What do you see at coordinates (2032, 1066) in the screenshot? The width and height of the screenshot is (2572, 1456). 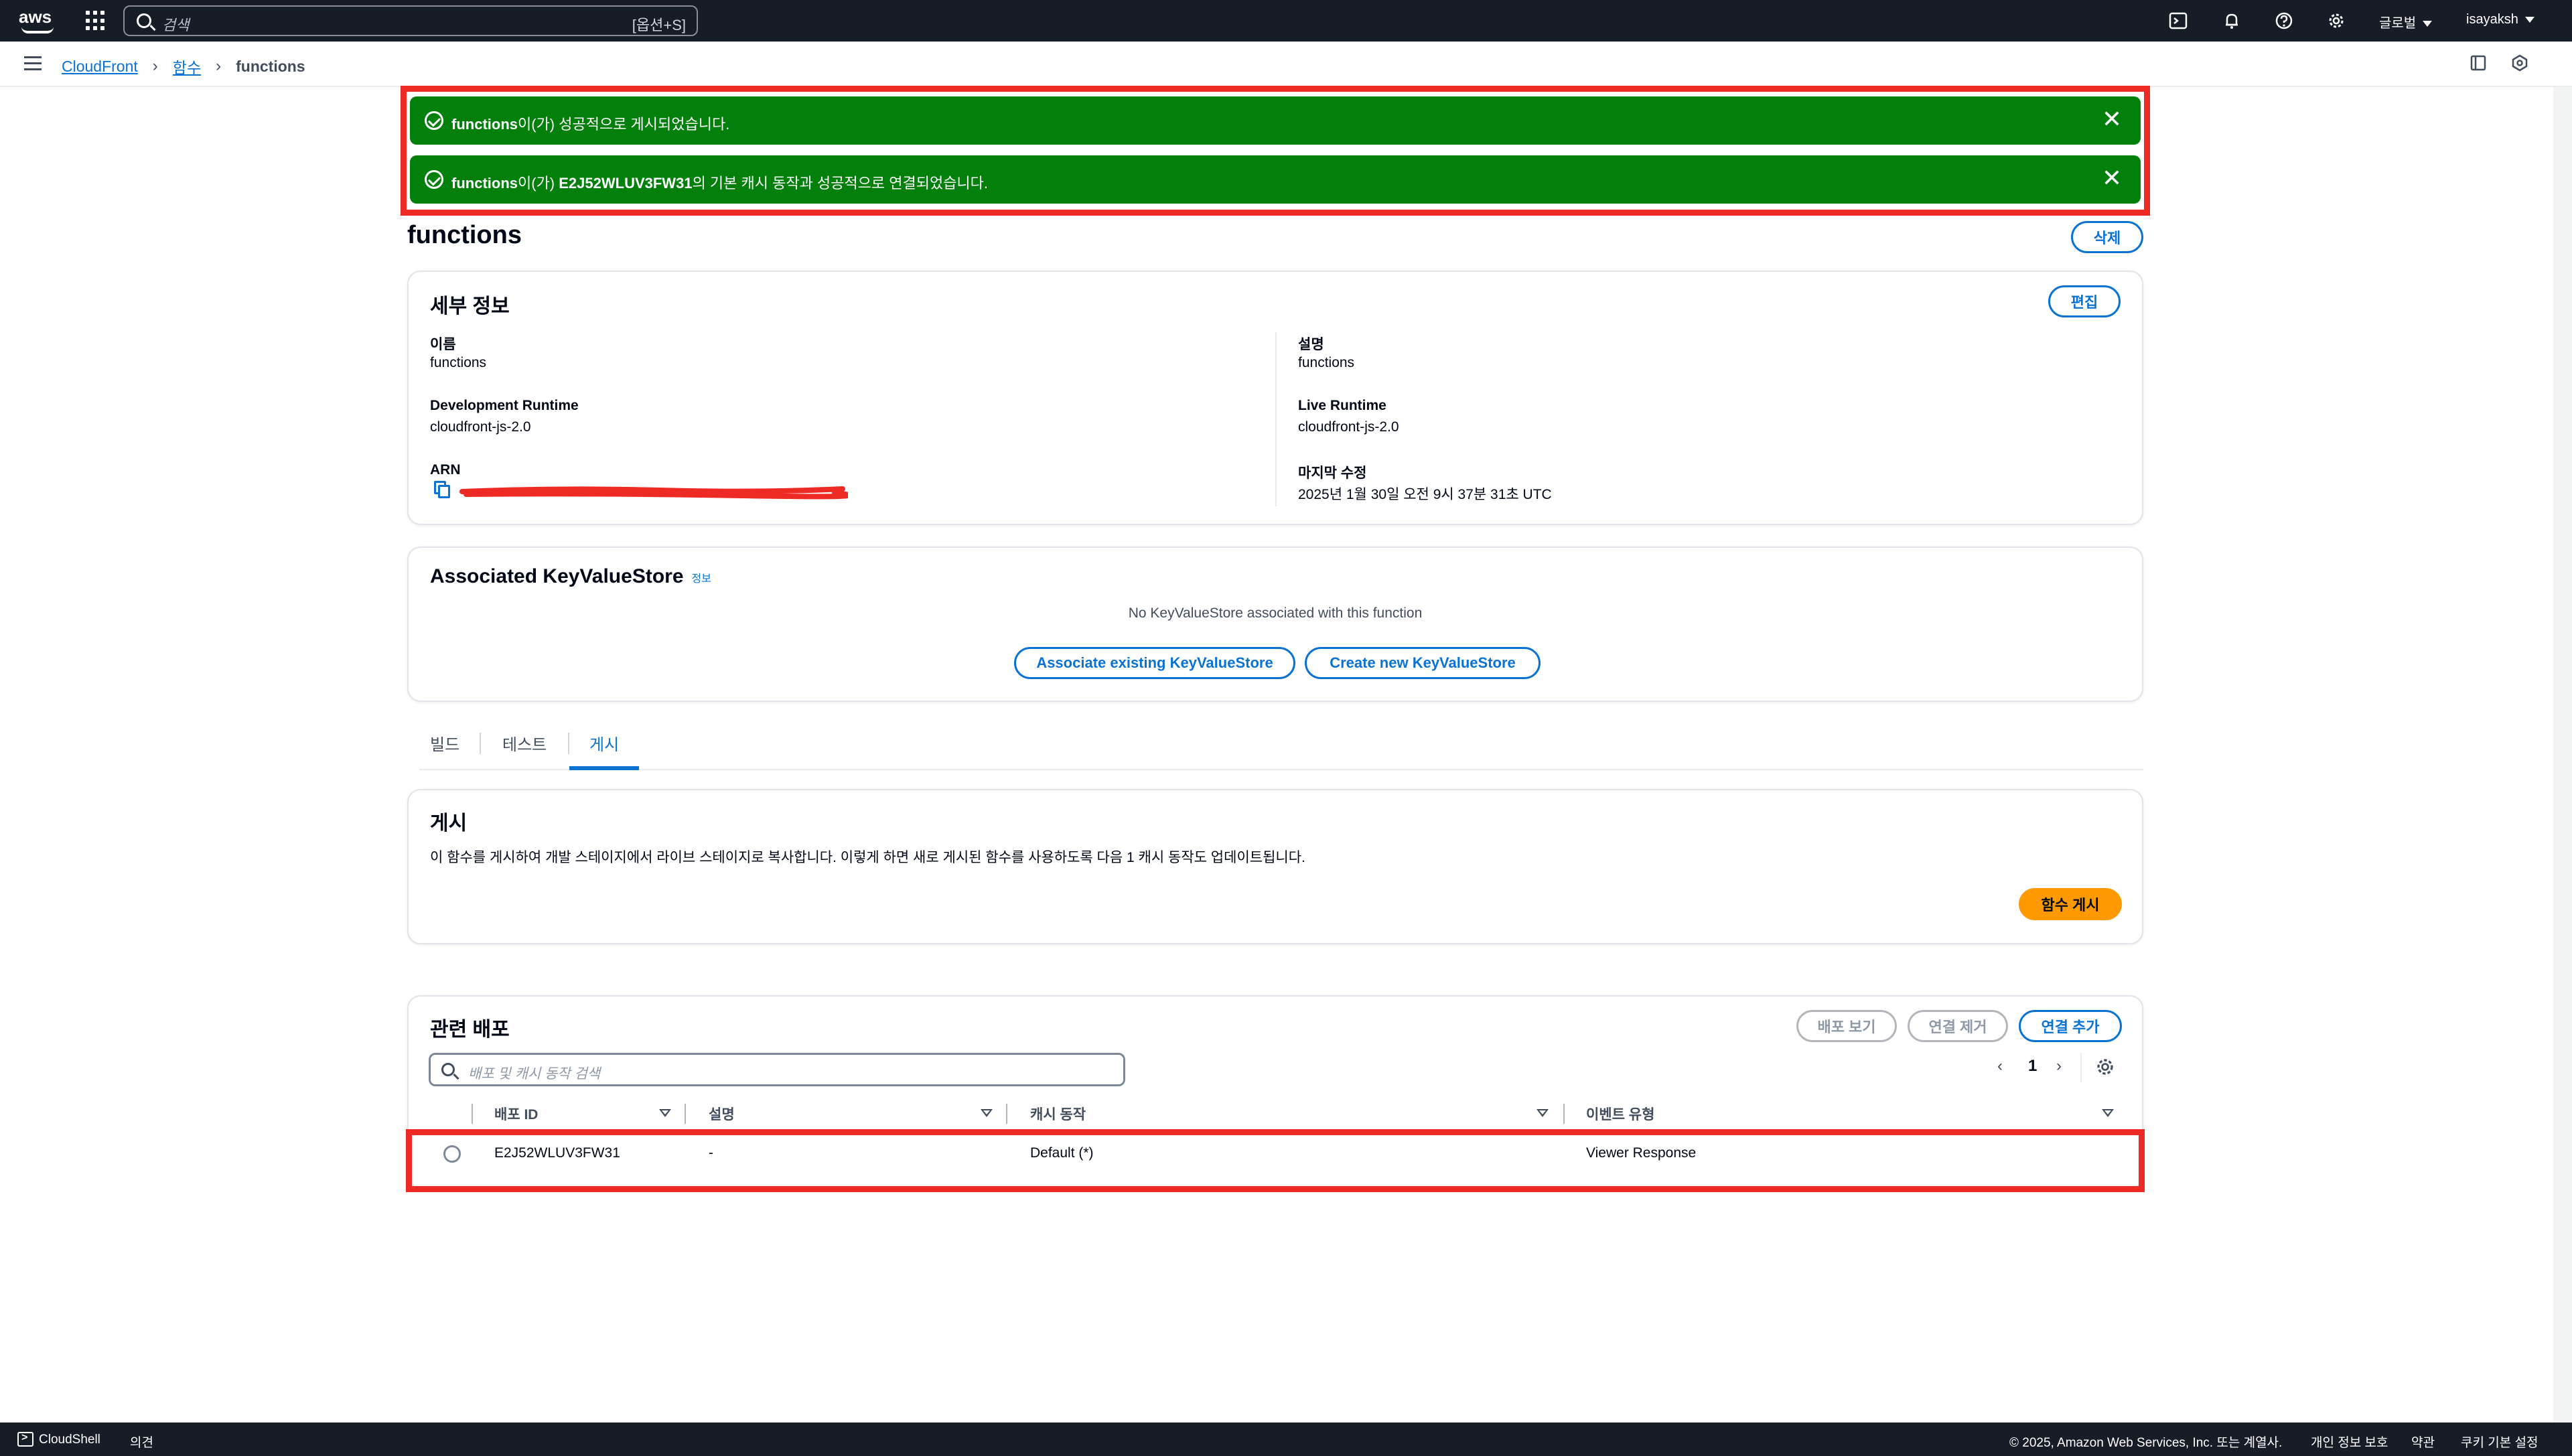 I see `current-page: 1` at bounding box center [2032, 1066].